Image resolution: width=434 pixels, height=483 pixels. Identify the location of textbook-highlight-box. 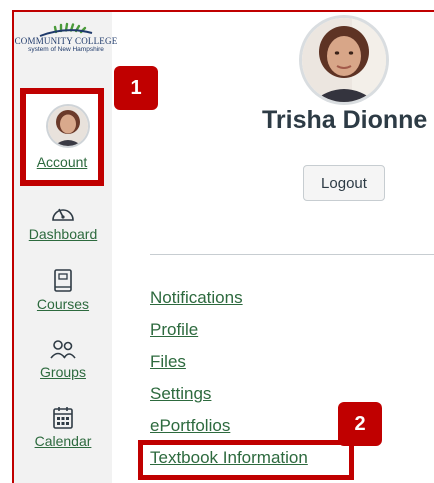
(246, 460).